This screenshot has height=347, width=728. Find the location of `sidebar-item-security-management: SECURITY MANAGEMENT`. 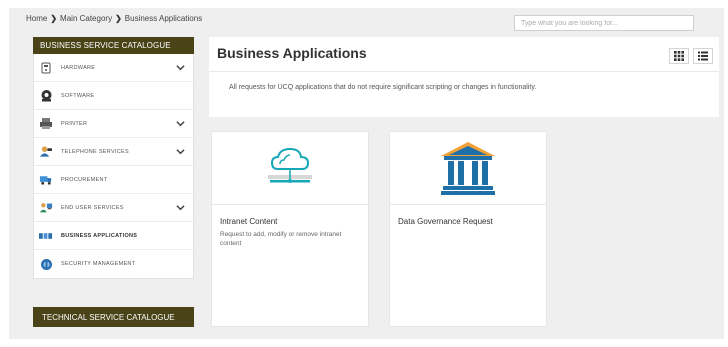

sidebar-item-security-management: SECURITY MANAGEMENT is located at coordinates (113, 264).